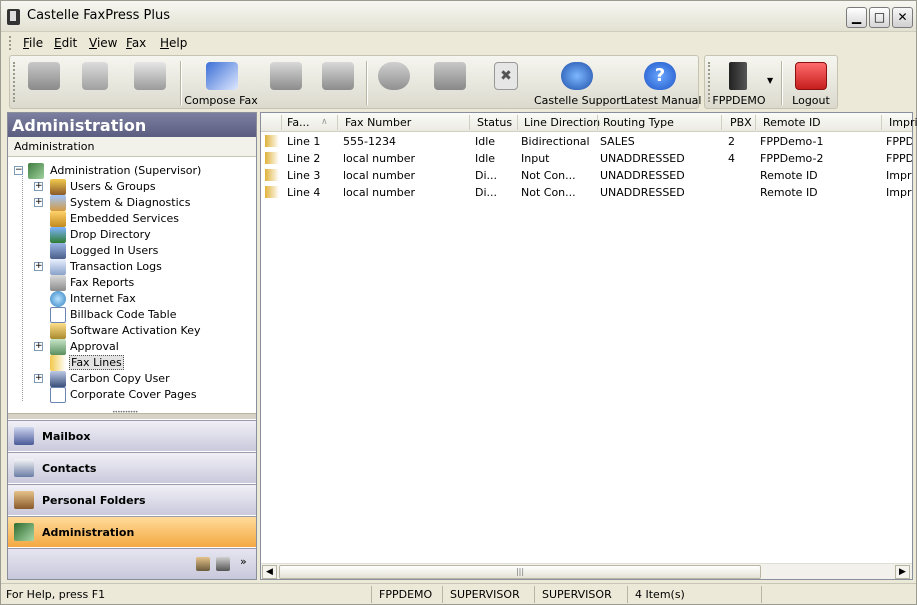 The image size is (917, 605). Describe the element at coordinates (144, 235) in the screenshot. I see `tree-item-drop-directory: Drop Directory` at that location.